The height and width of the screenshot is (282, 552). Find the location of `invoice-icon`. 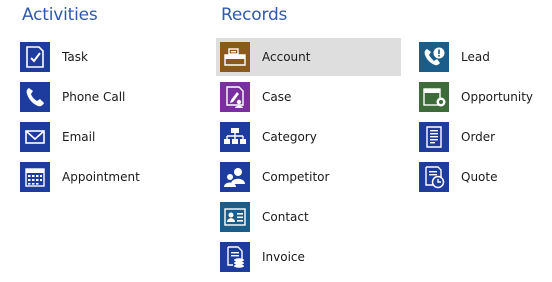

invoice-icon is located at coordinates (235, 257).